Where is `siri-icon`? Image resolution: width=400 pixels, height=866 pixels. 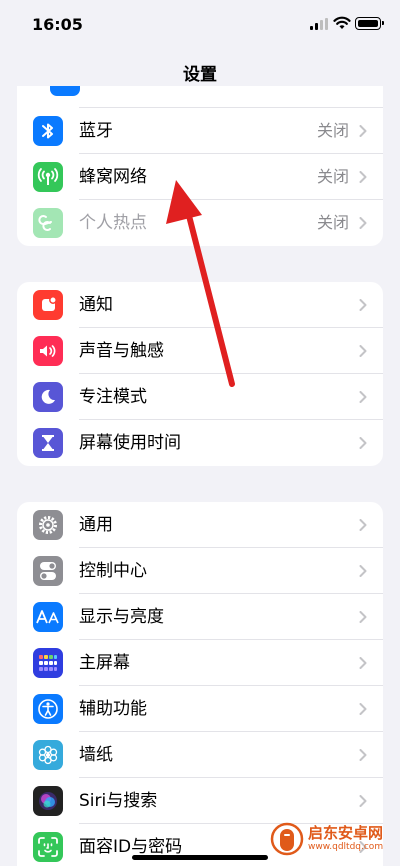 siri-icon is located at coordinates (48, 801).